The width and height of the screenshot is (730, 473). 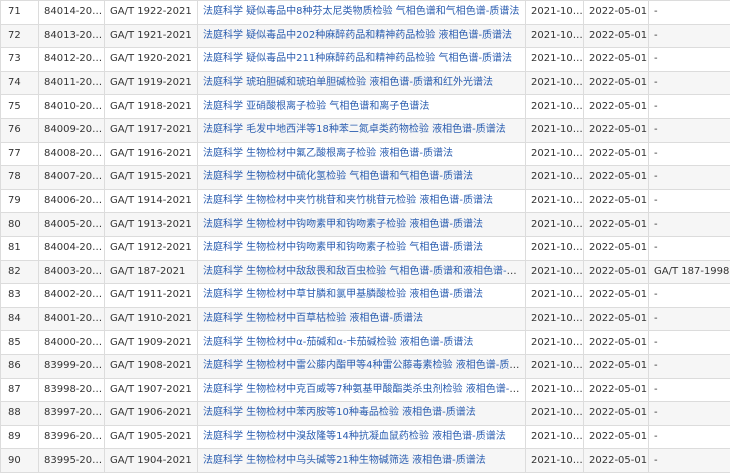 What do you see at coordinates (71, 83) in the screenshot?
I see `plan-number-cell: 84011-2021` at bounding box center [71, 83].